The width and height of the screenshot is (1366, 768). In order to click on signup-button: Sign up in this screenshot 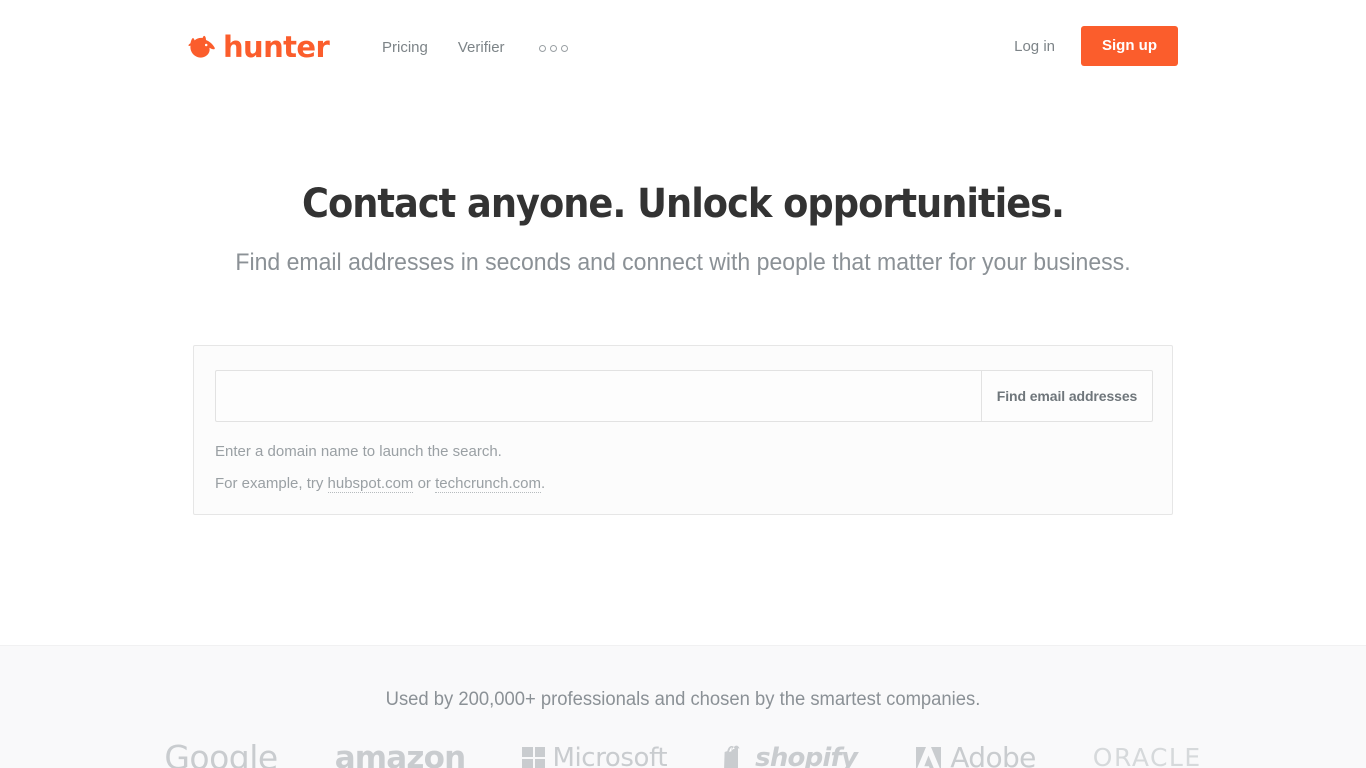, I will do `click(1129, 46)`.